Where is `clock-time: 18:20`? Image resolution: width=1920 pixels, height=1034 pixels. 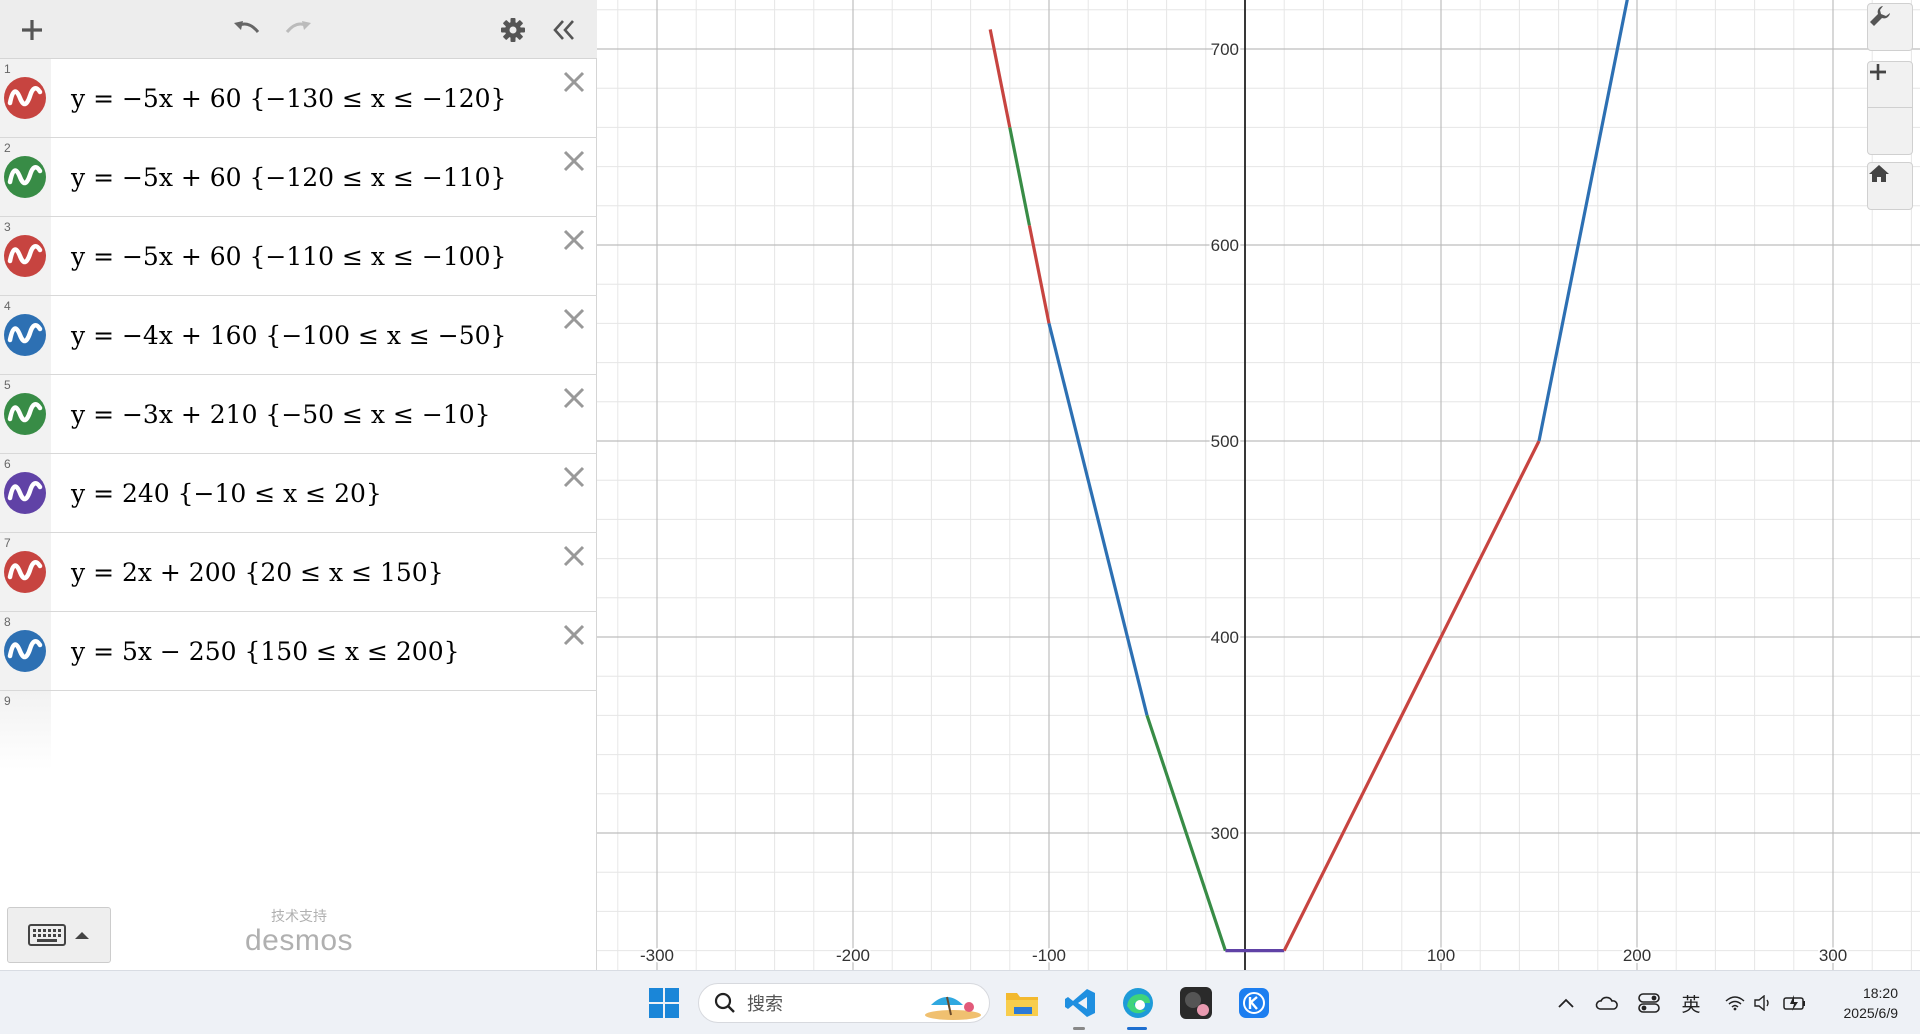 clock-time: 18:20 is located at coordinates (1880, 993).